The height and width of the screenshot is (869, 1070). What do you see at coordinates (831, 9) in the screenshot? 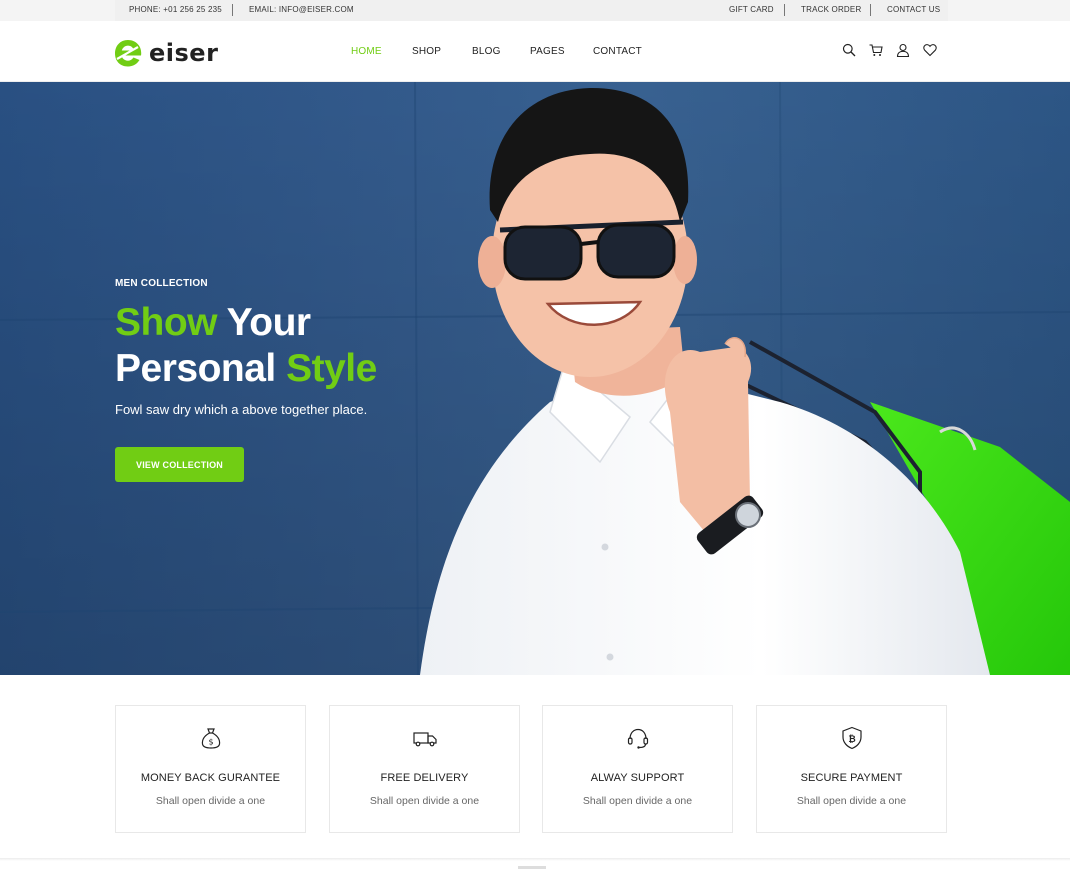
I see `track-order-link: TRACK ORDER` at bounding box center [831, 9].